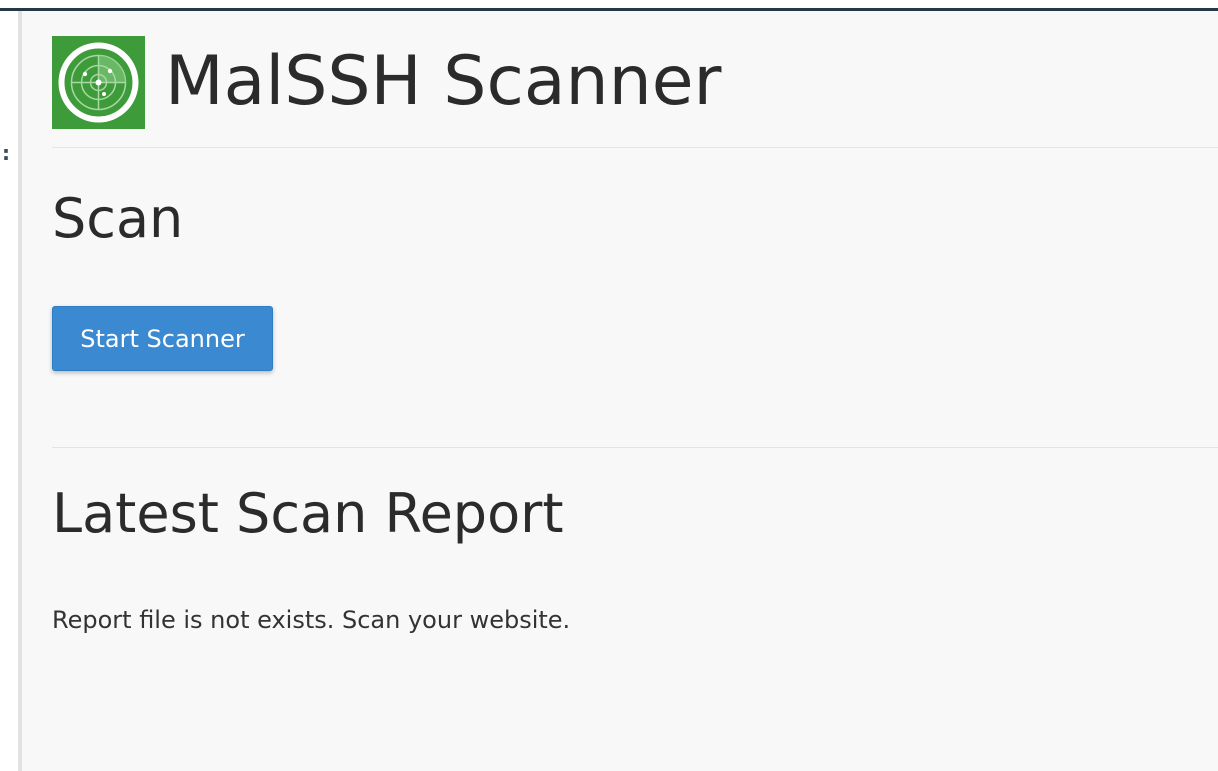 The image size is (1218, 771). What do you see at coordinates (635, 147) in the screenshot?
I see `header-divider` at bounding box center [635, 147].